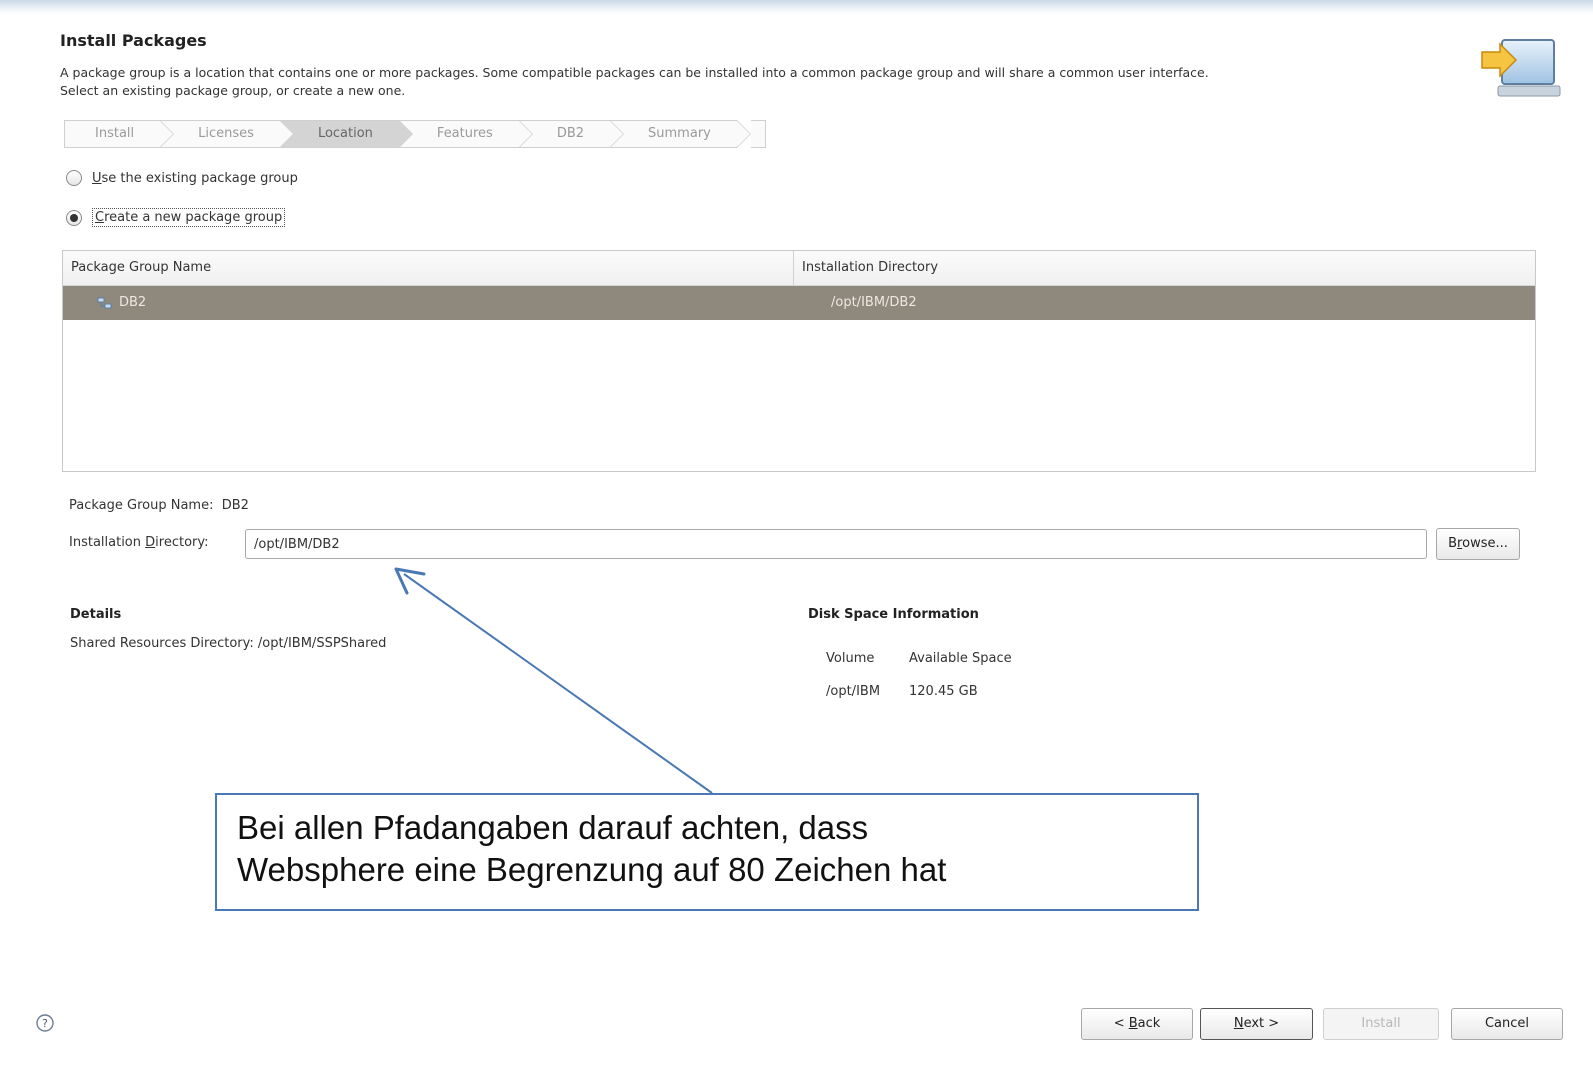 Image resolution: width=1593 pixels, height=1073 pixels. I want to click on cell-installation-directory: /opt/IBM/DB2, so click(874, 302).